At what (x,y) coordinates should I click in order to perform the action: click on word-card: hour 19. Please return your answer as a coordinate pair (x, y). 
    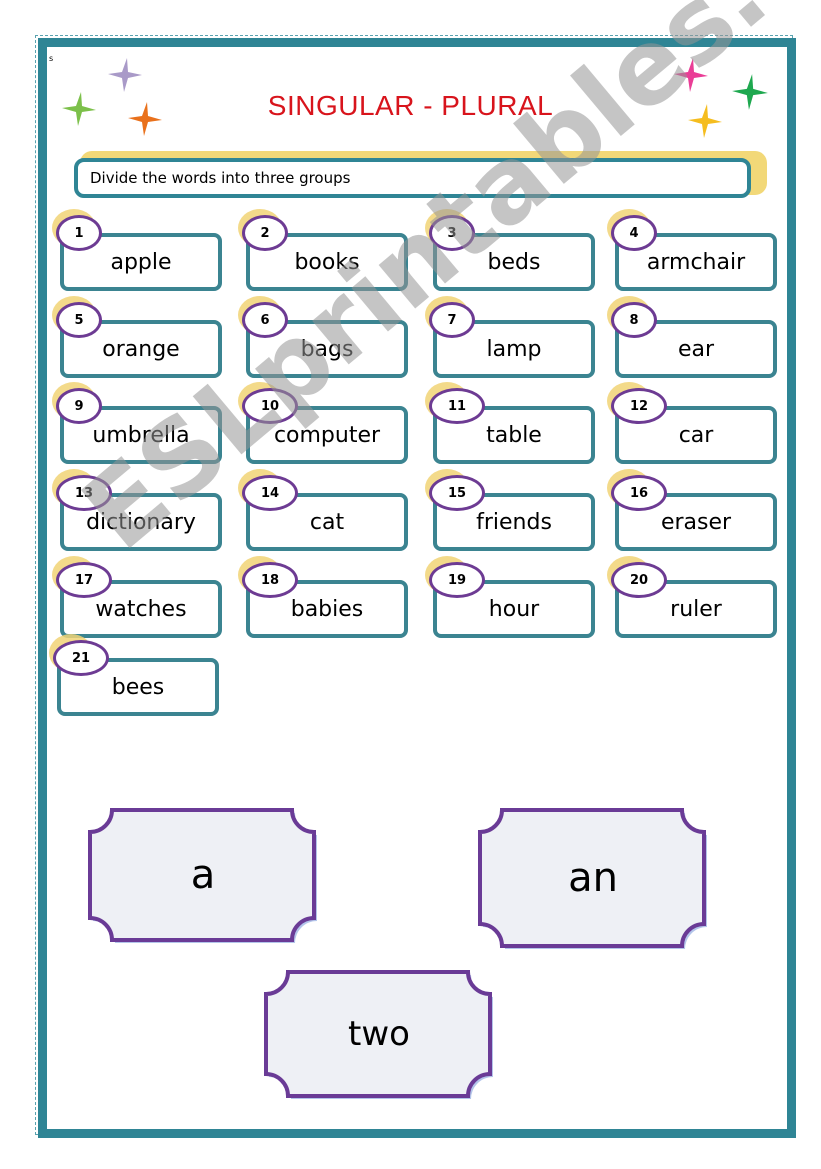
    Looking at the image, I should click on (510, 597).